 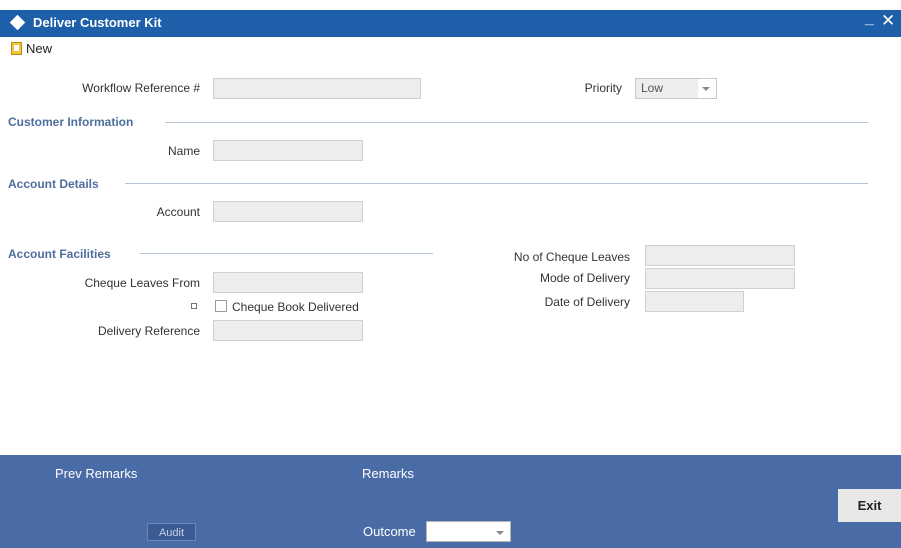 What do you see at coordinates (183, 151) in the screenshot?
I see `name-label: Name` at bounding box center [183, 151].